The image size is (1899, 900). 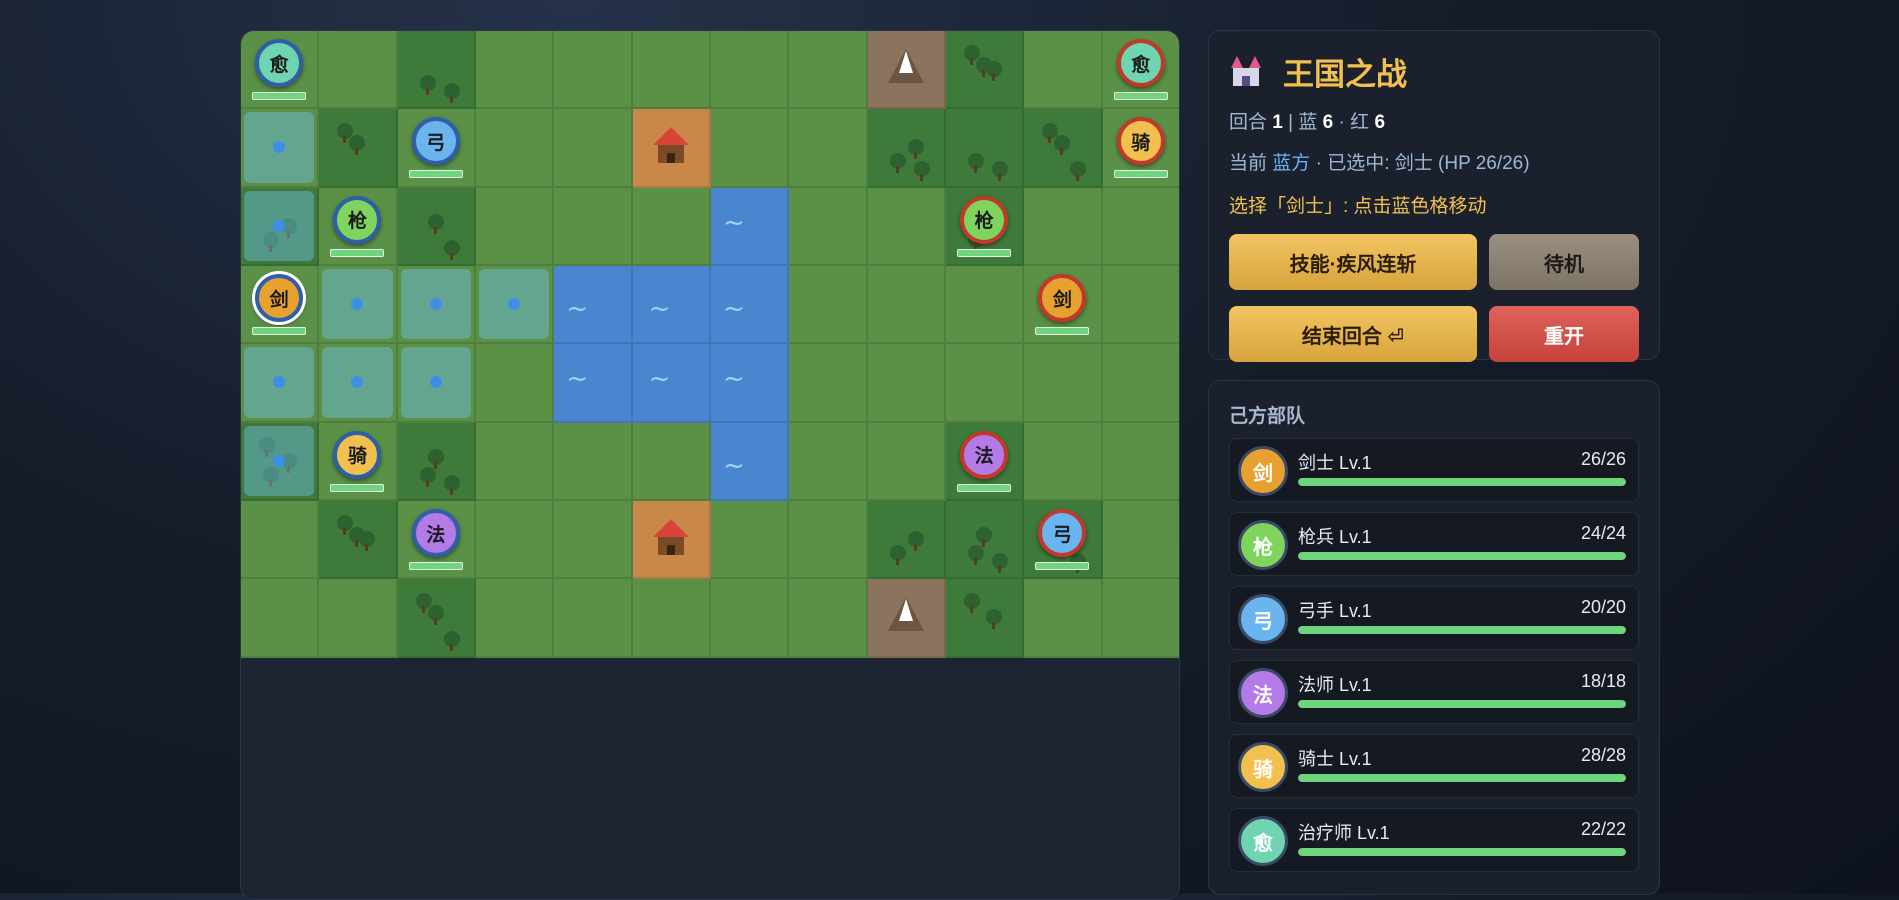 What do you see at coordinates (279, 63) in the screenshot?
I see `blue-unit-healer: 愈` at bounding box center [279, 63].